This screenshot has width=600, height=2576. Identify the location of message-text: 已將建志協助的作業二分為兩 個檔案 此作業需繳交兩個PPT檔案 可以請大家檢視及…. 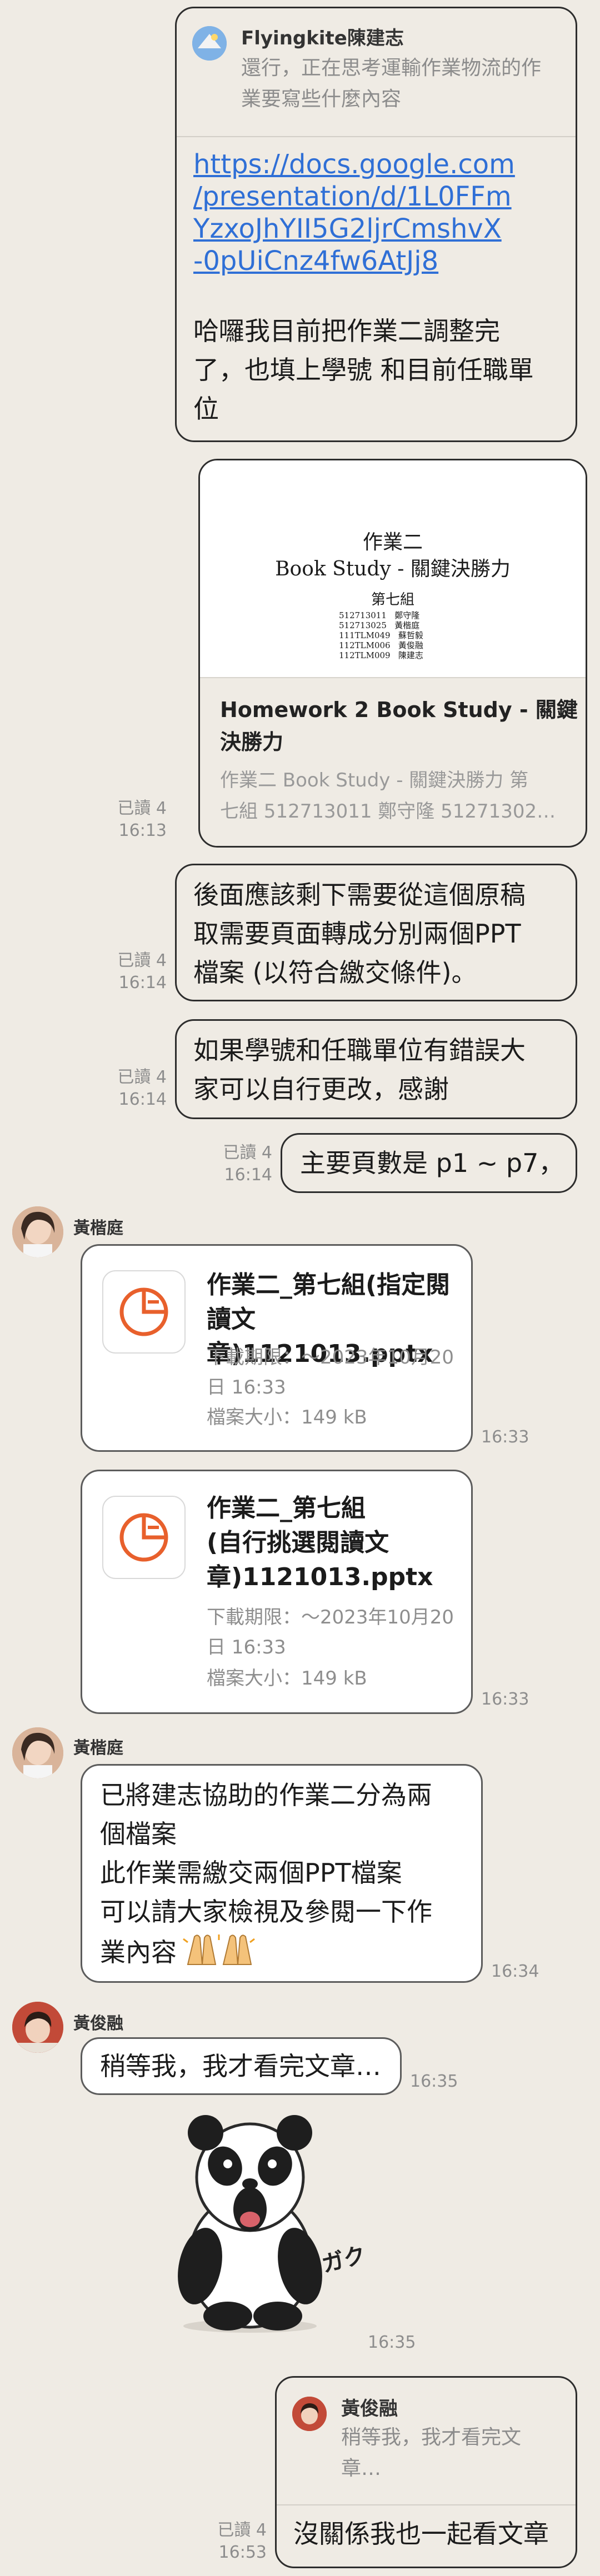
(266, 1877).